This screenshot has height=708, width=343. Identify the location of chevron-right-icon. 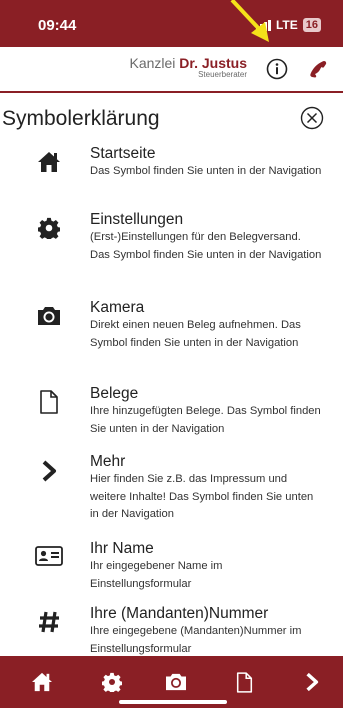
(49, 471).